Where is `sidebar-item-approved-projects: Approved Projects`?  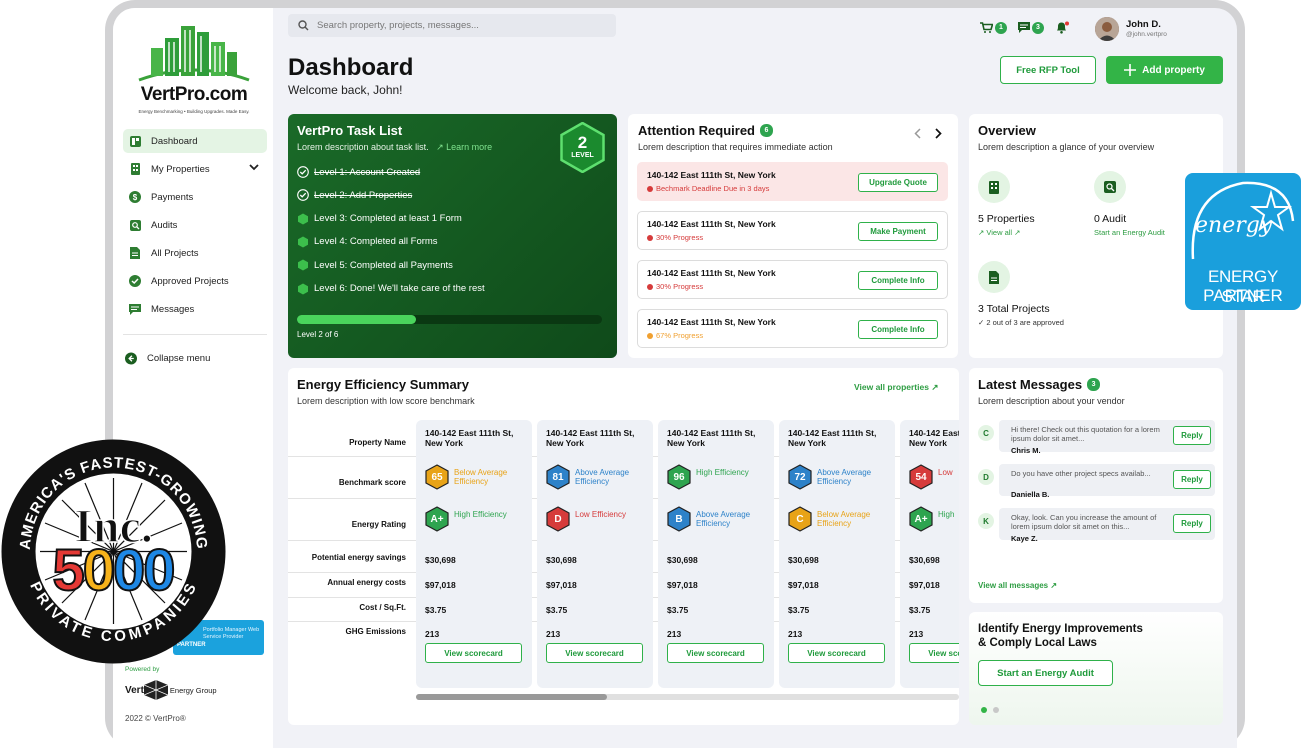
sidebar-item-approved-projects: Approved Projects is located at coordinates (195, 281).